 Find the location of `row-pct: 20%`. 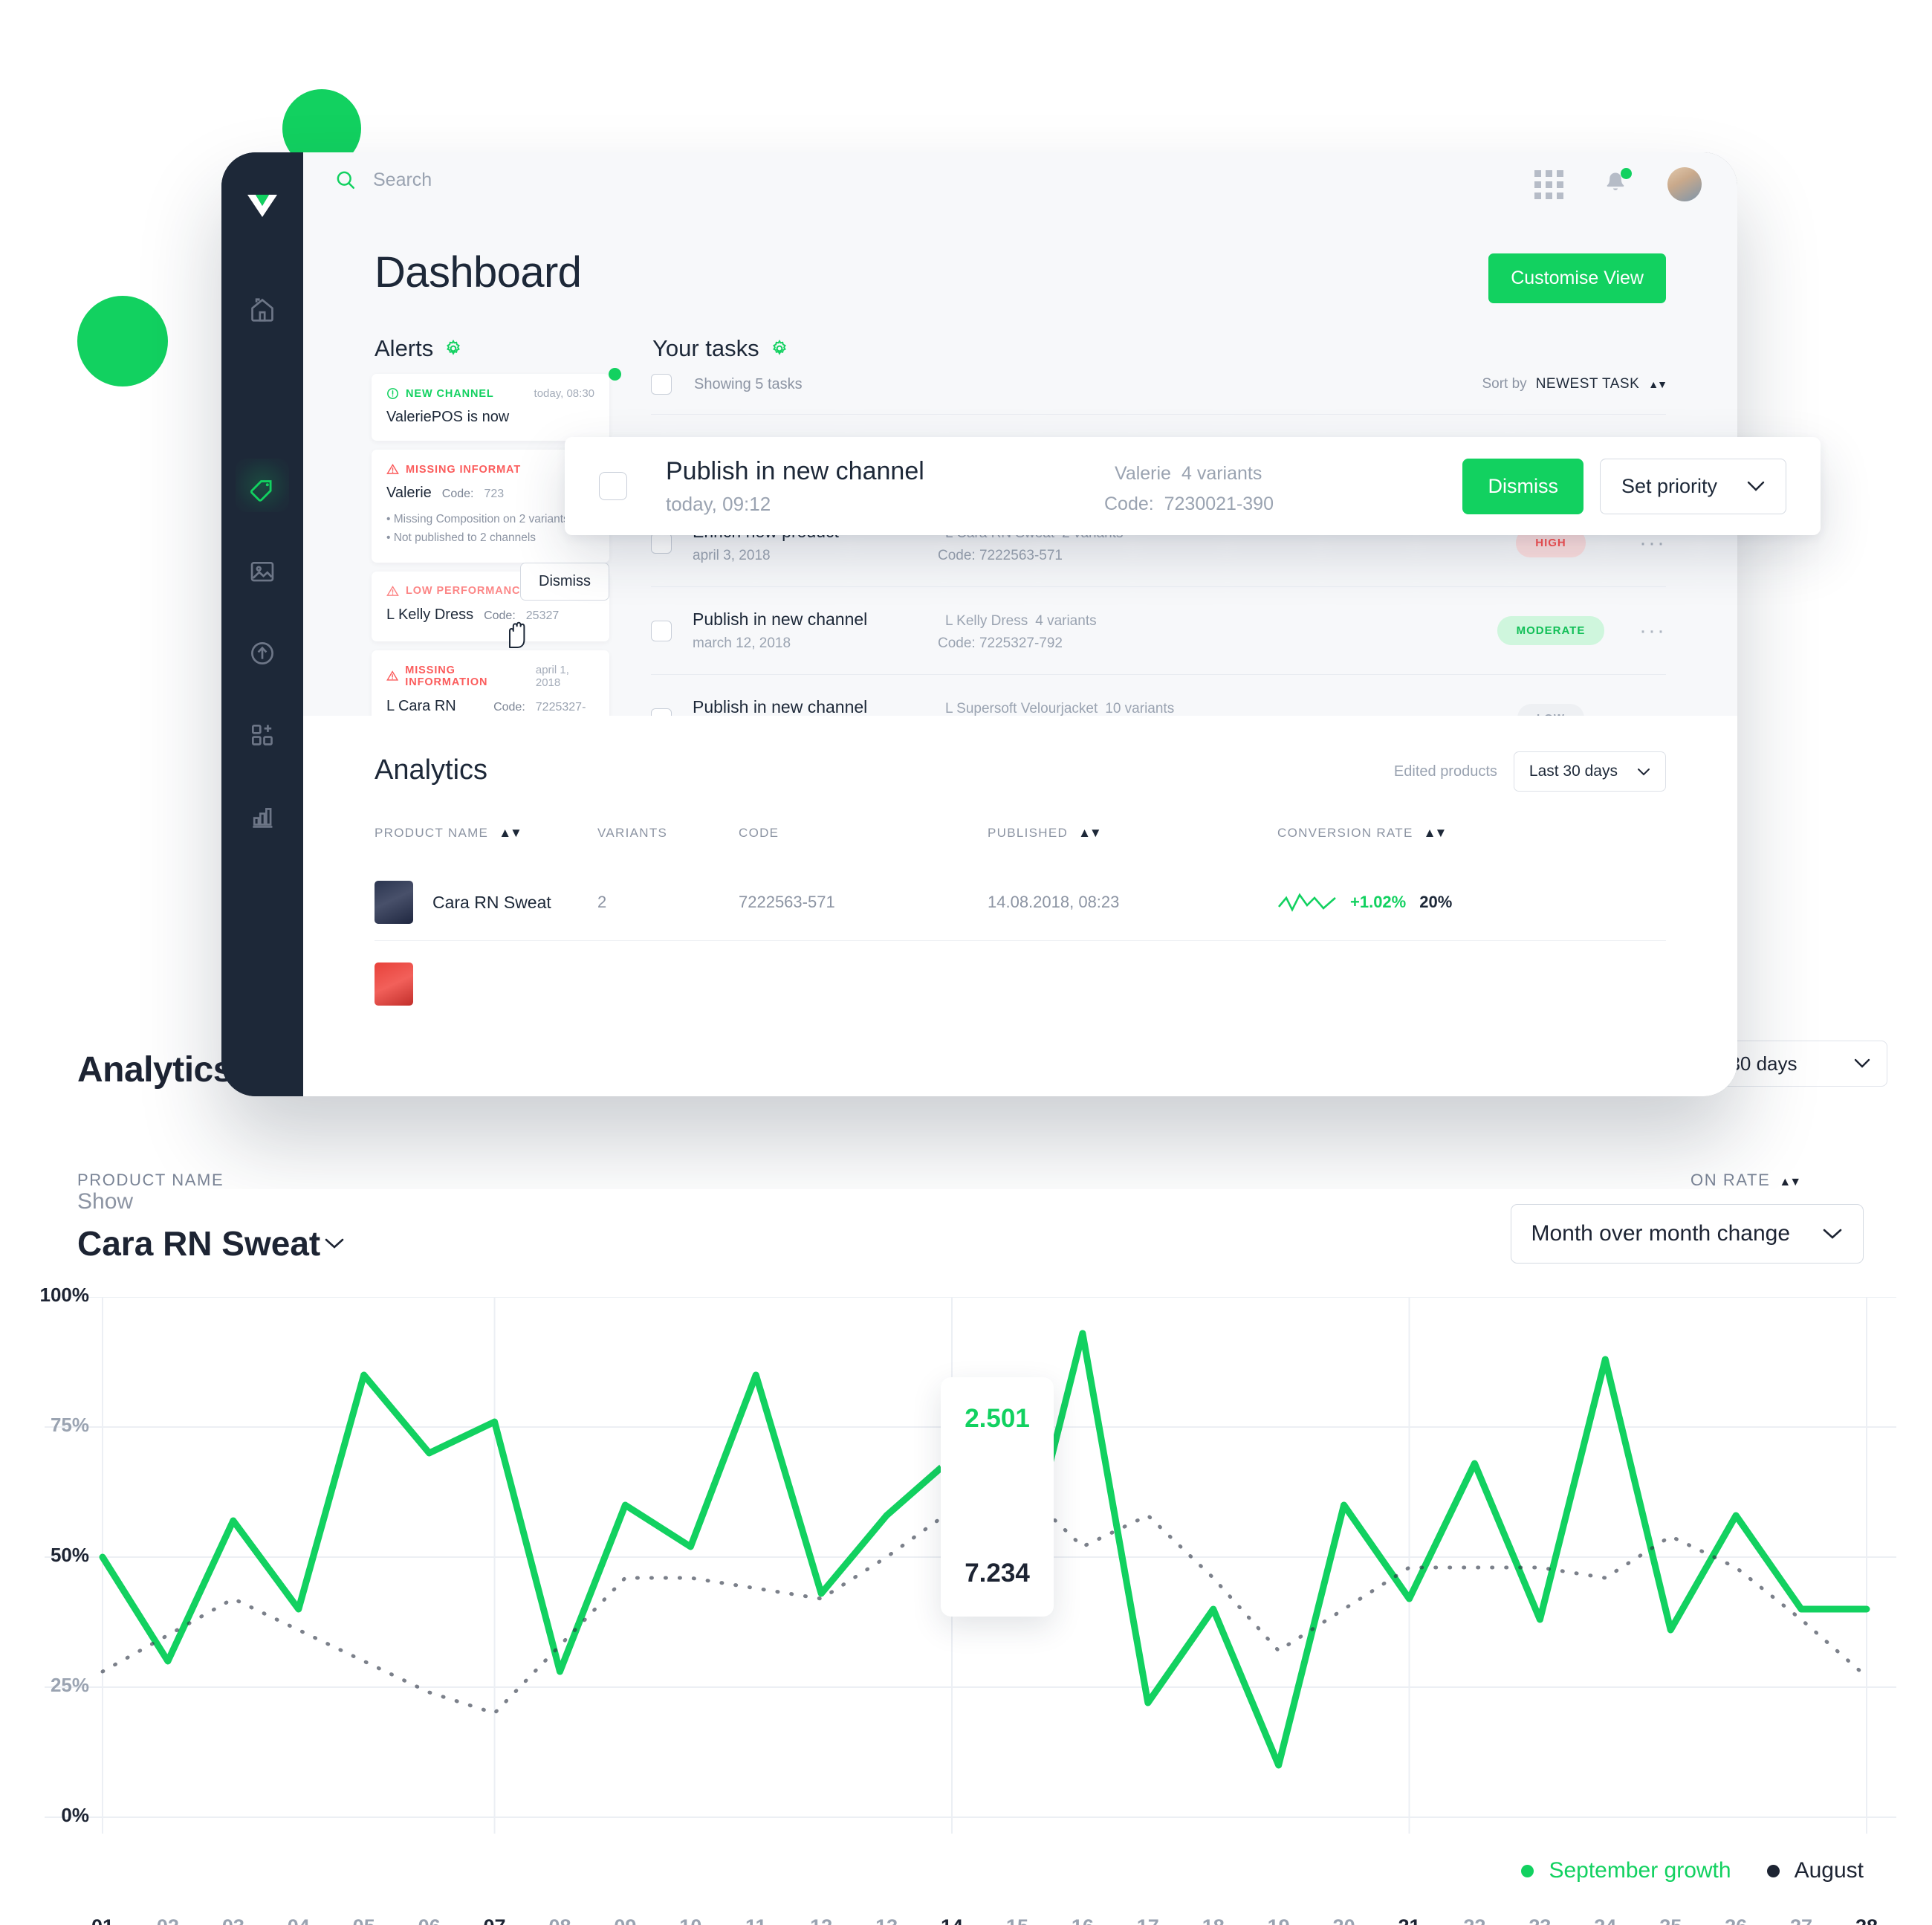

row-pct: 20% is located at coordinates (1436, 902).